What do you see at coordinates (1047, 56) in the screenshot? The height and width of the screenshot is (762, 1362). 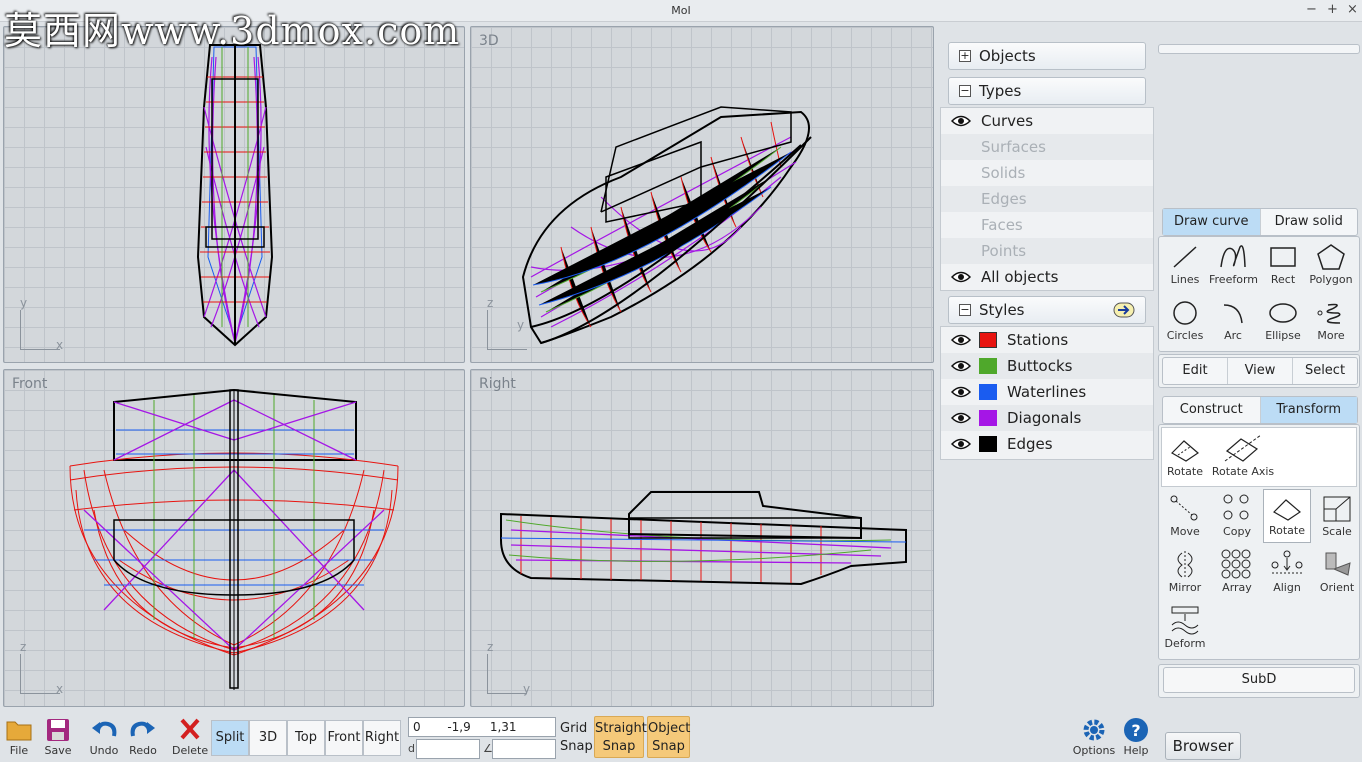 I see `objects-header: + Objects` at bounding box center [1047, 56].